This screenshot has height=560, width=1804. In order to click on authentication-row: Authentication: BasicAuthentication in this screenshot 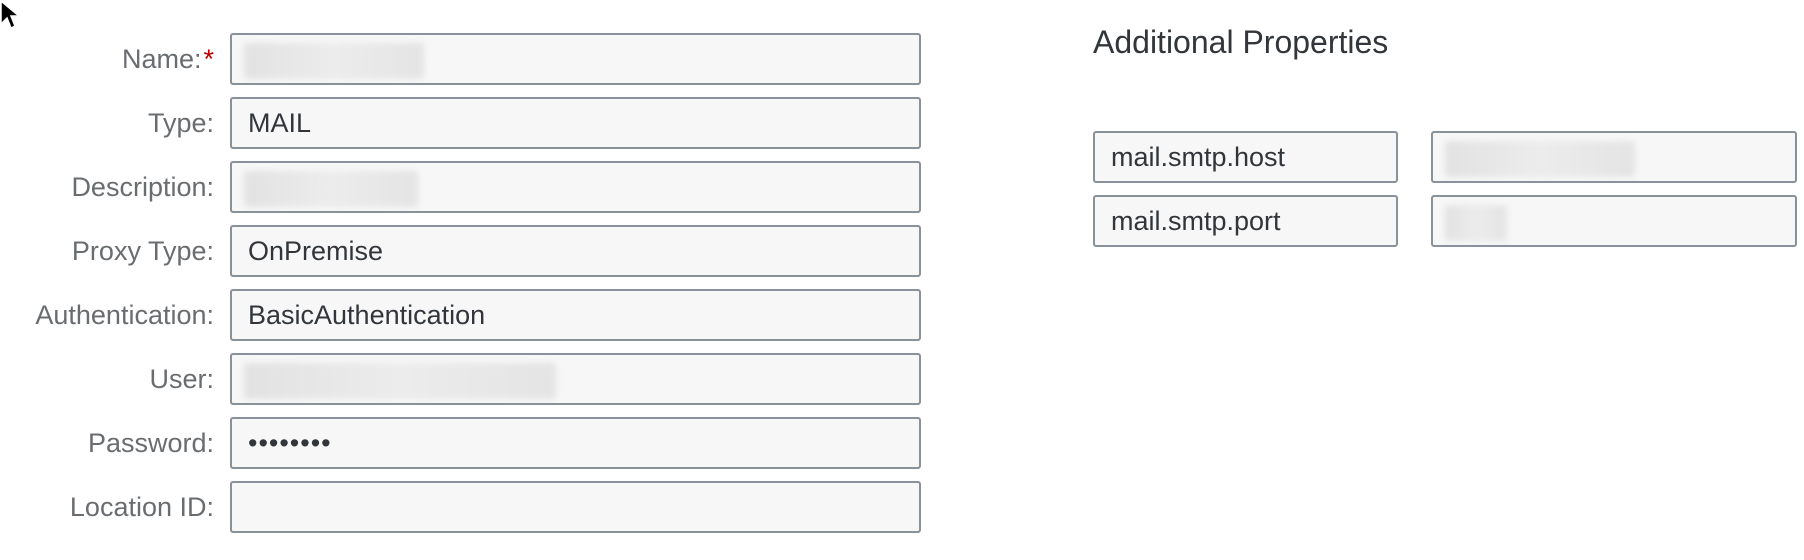, I will do `click(462, 321)`.